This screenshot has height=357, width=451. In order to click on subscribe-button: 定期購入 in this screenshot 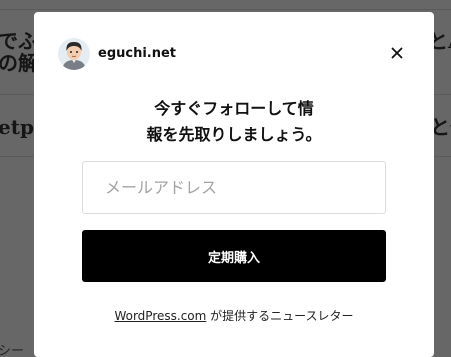, I will do `click(234, 256)`.